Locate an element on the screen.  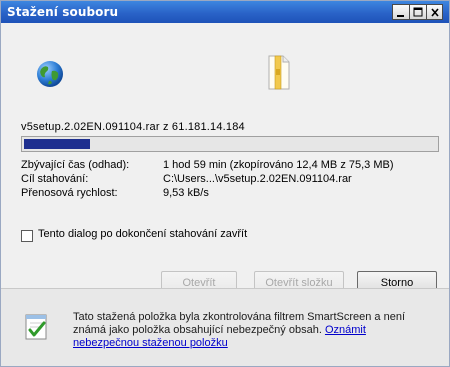
minimize-button is located at coordinates (400, 12).